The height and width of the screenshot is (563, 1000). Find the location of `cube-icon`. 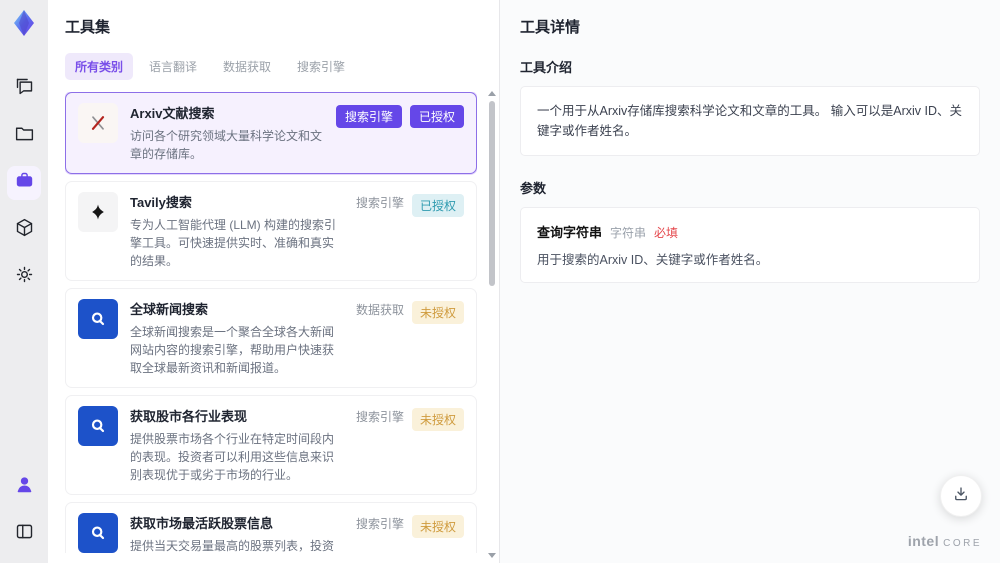

cube-icon is located at coordinates (24, 230).